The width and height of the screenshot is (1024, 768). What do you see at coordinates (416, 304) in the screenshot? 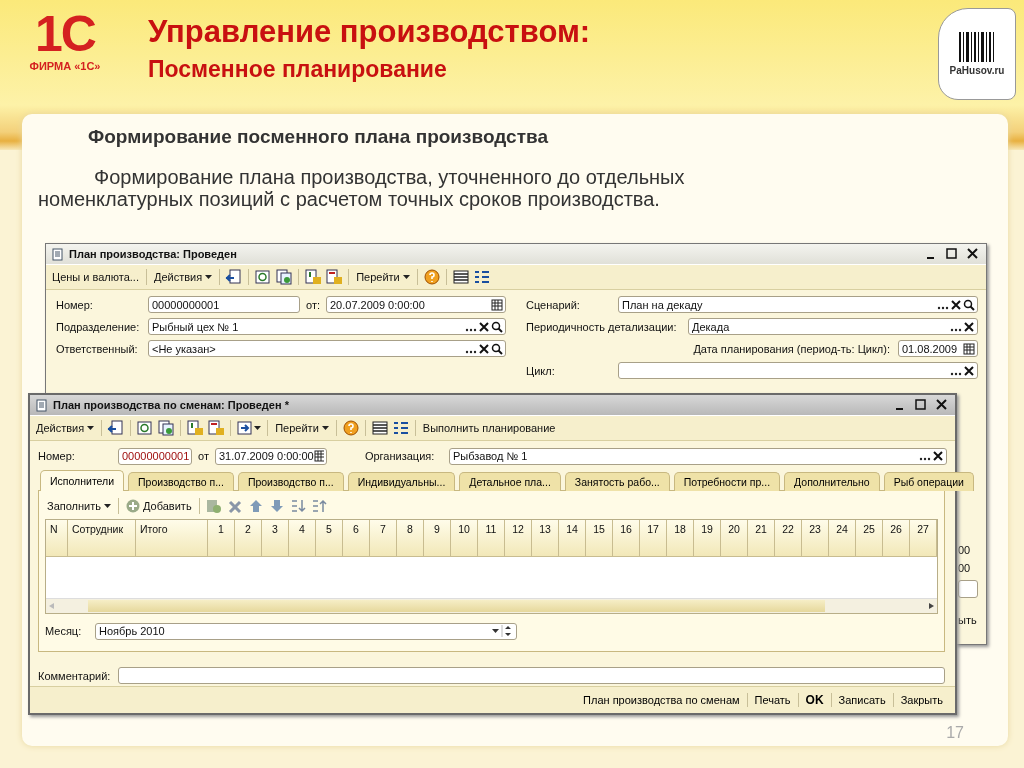
I see `date-field: 20.07.2009 0:00:00` at bounding box center [416, 304].